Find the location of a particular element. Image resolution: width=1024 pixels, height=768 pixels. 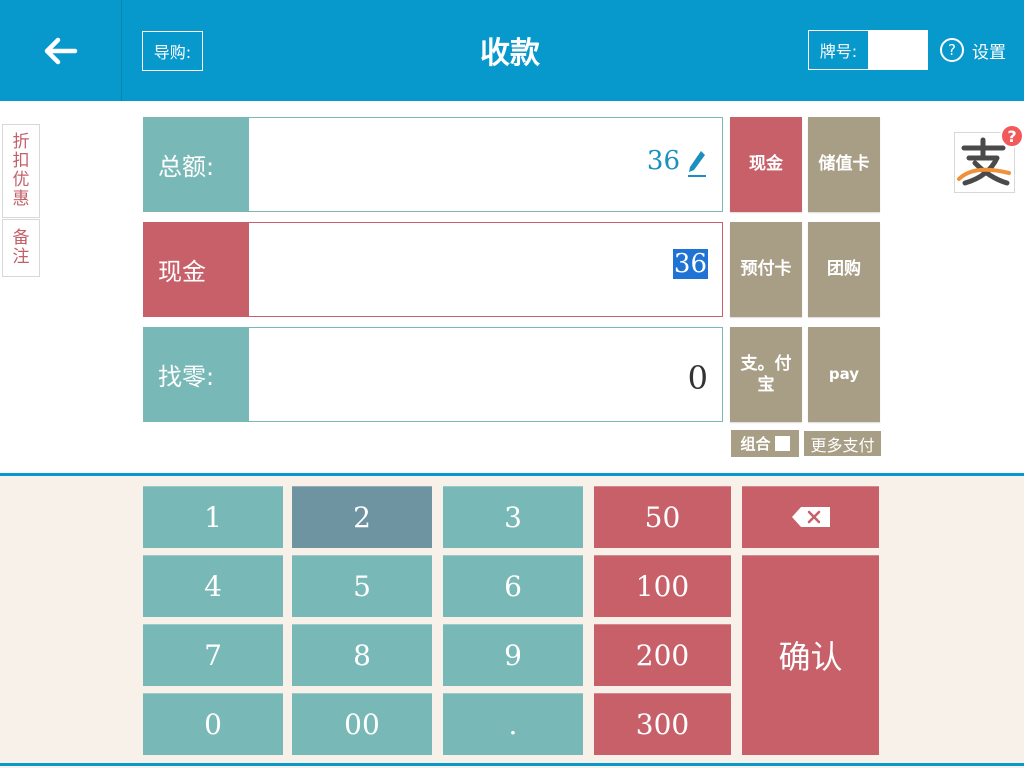

plate-number-box: 牌号: is located at coordinates (868, 50).